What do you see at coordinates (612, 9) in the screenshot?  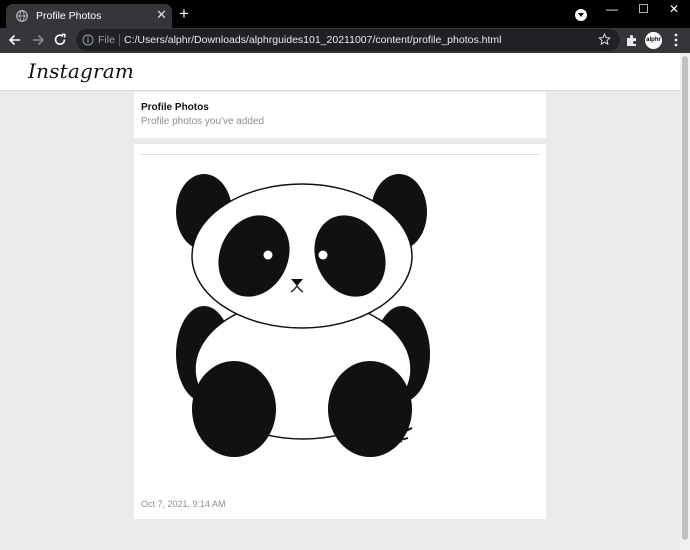 I see `minimize-button: —` at bounding box center [612, 9].